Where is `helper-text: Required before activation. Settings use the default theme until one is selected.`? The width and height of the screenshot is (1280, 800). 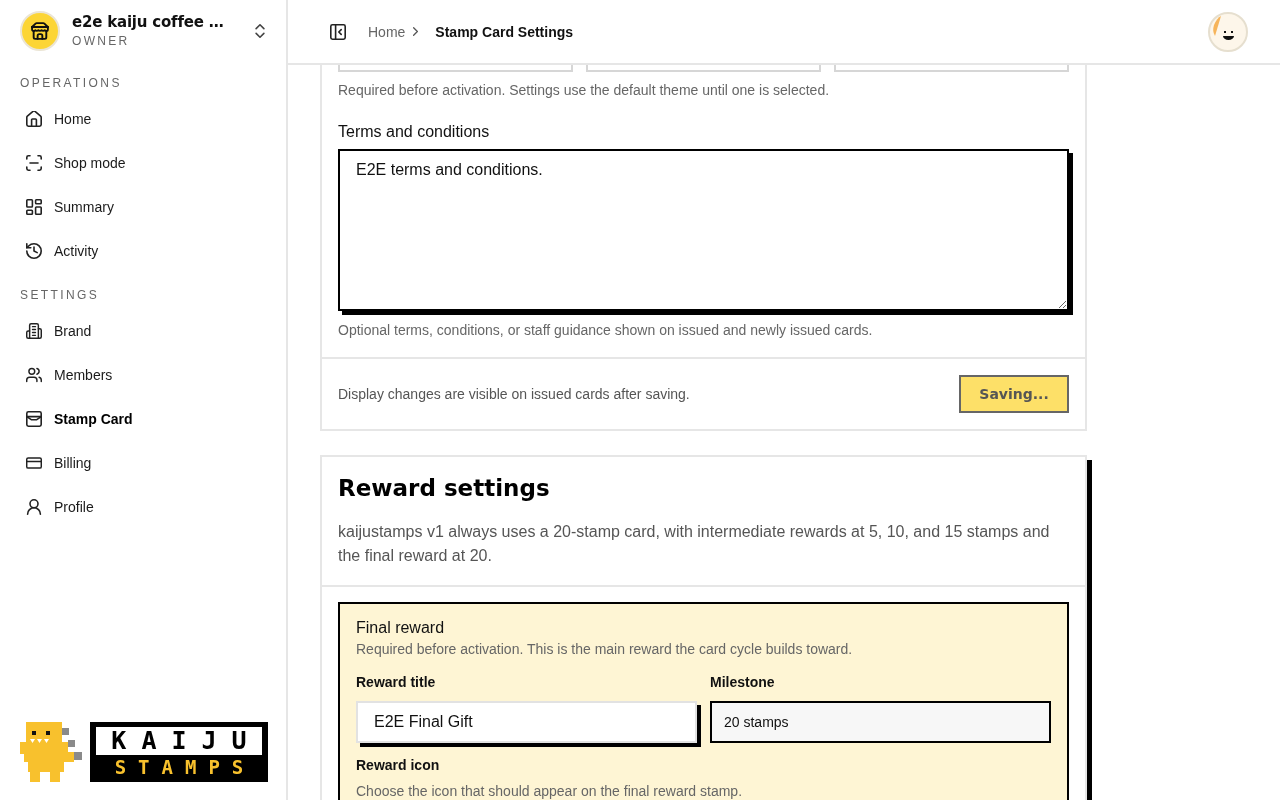
helper-text: Required before activation. Settings use the default theme until one is selected. is located at coordinates (584, 90).